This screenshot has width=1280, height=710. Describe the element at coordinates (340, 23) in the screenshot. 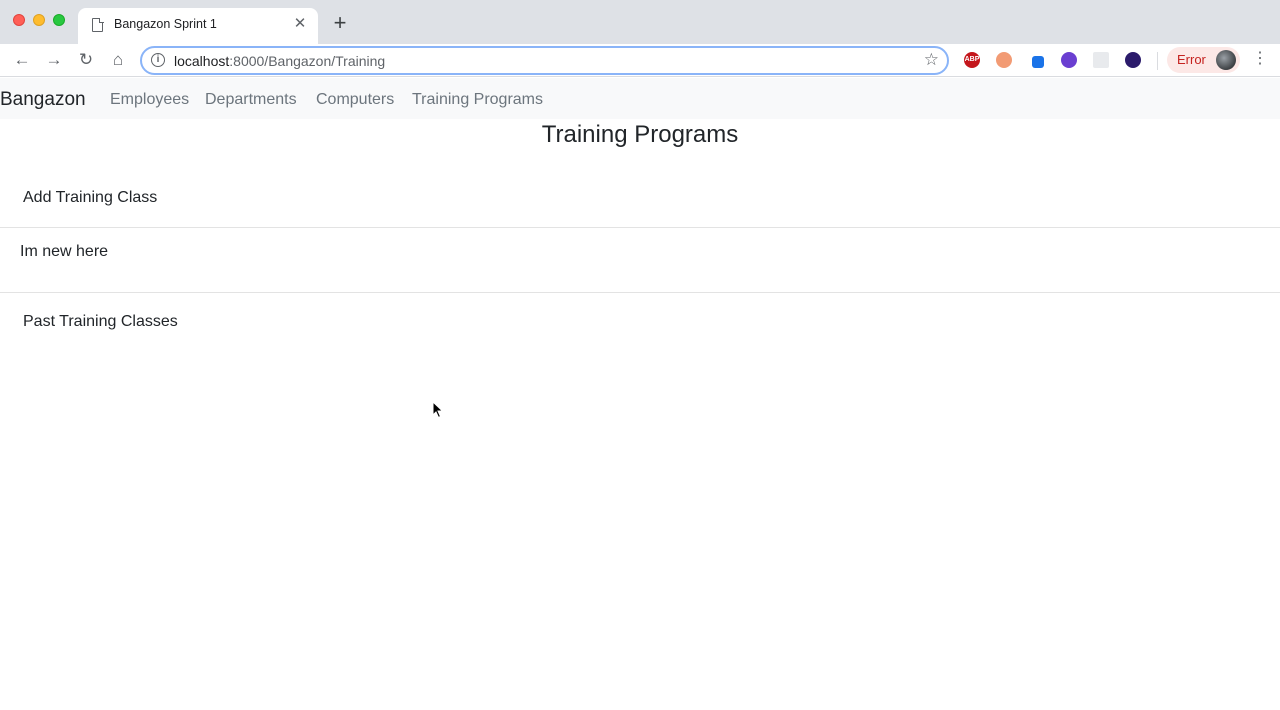

I see `new-tab-icon: +` at that location.